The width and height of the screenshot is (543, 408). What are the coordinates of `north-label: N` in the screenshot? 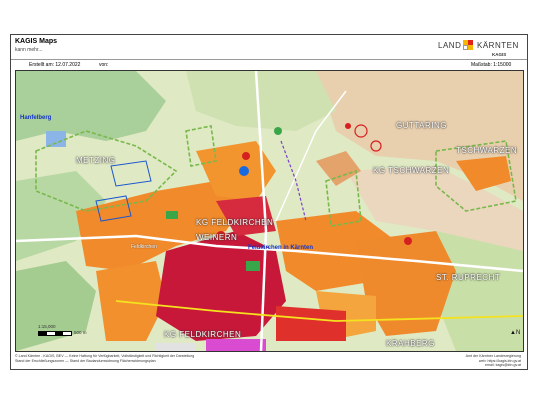 It's located at (518, 333).